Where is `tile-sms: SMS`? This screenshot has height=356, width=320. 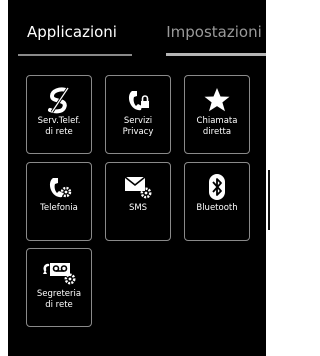
tile-sms: SMS is located at coordinates (138, 201).